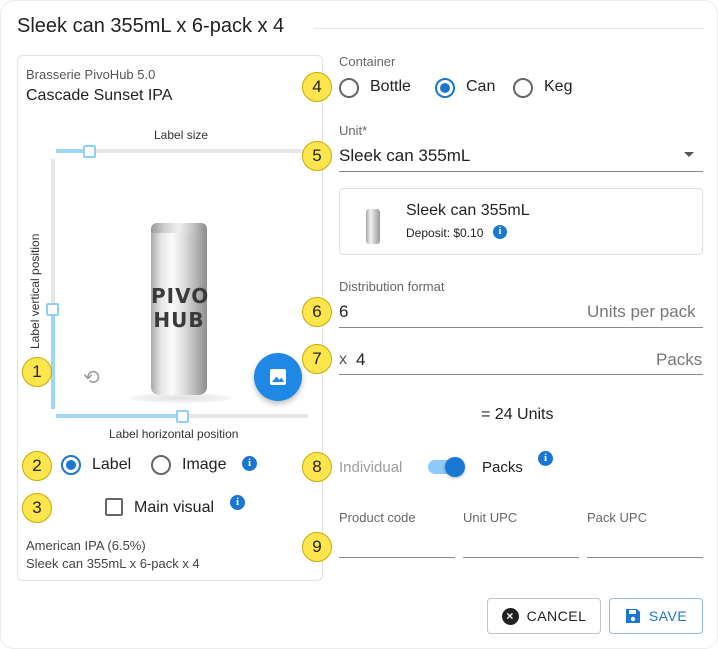 The height and width of the screenshot is (649, 718). I want to click on radio-keg, so click(523, 88).